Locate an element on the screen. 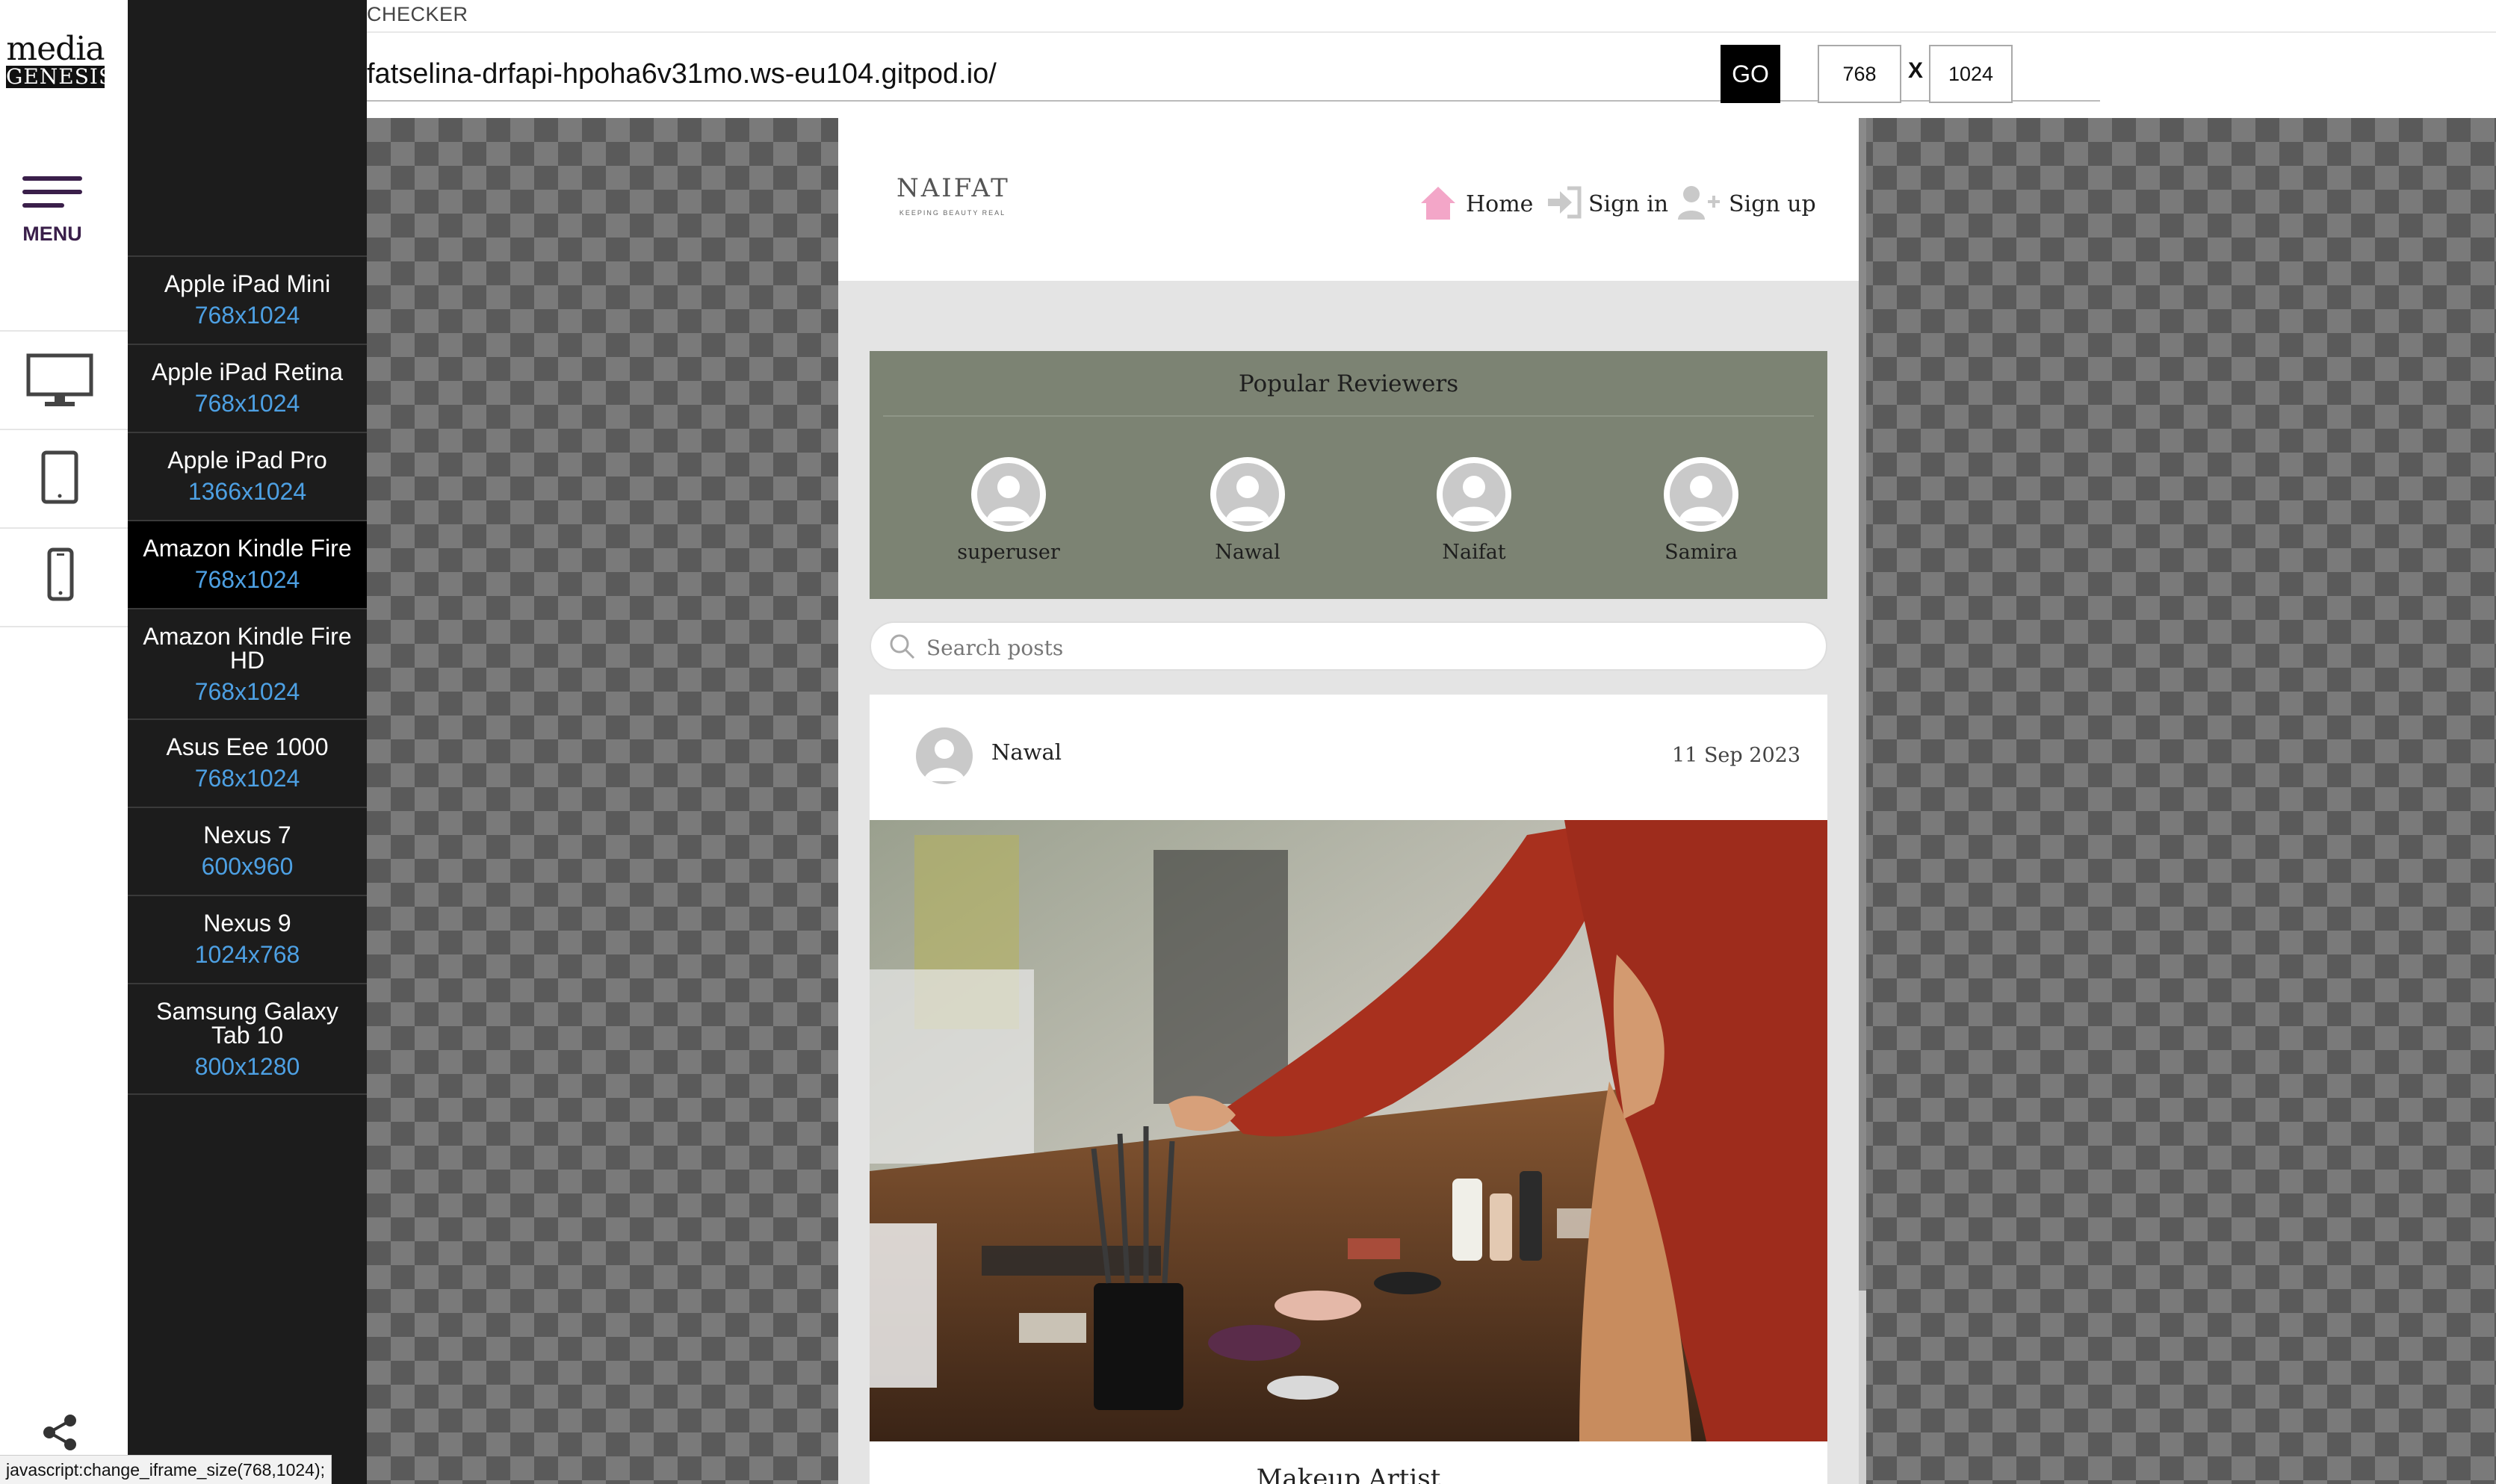 Image resolution: width=2496 pixels, height=1484 pixels. dimension-separator: X is located at coordinates (1916, 71).